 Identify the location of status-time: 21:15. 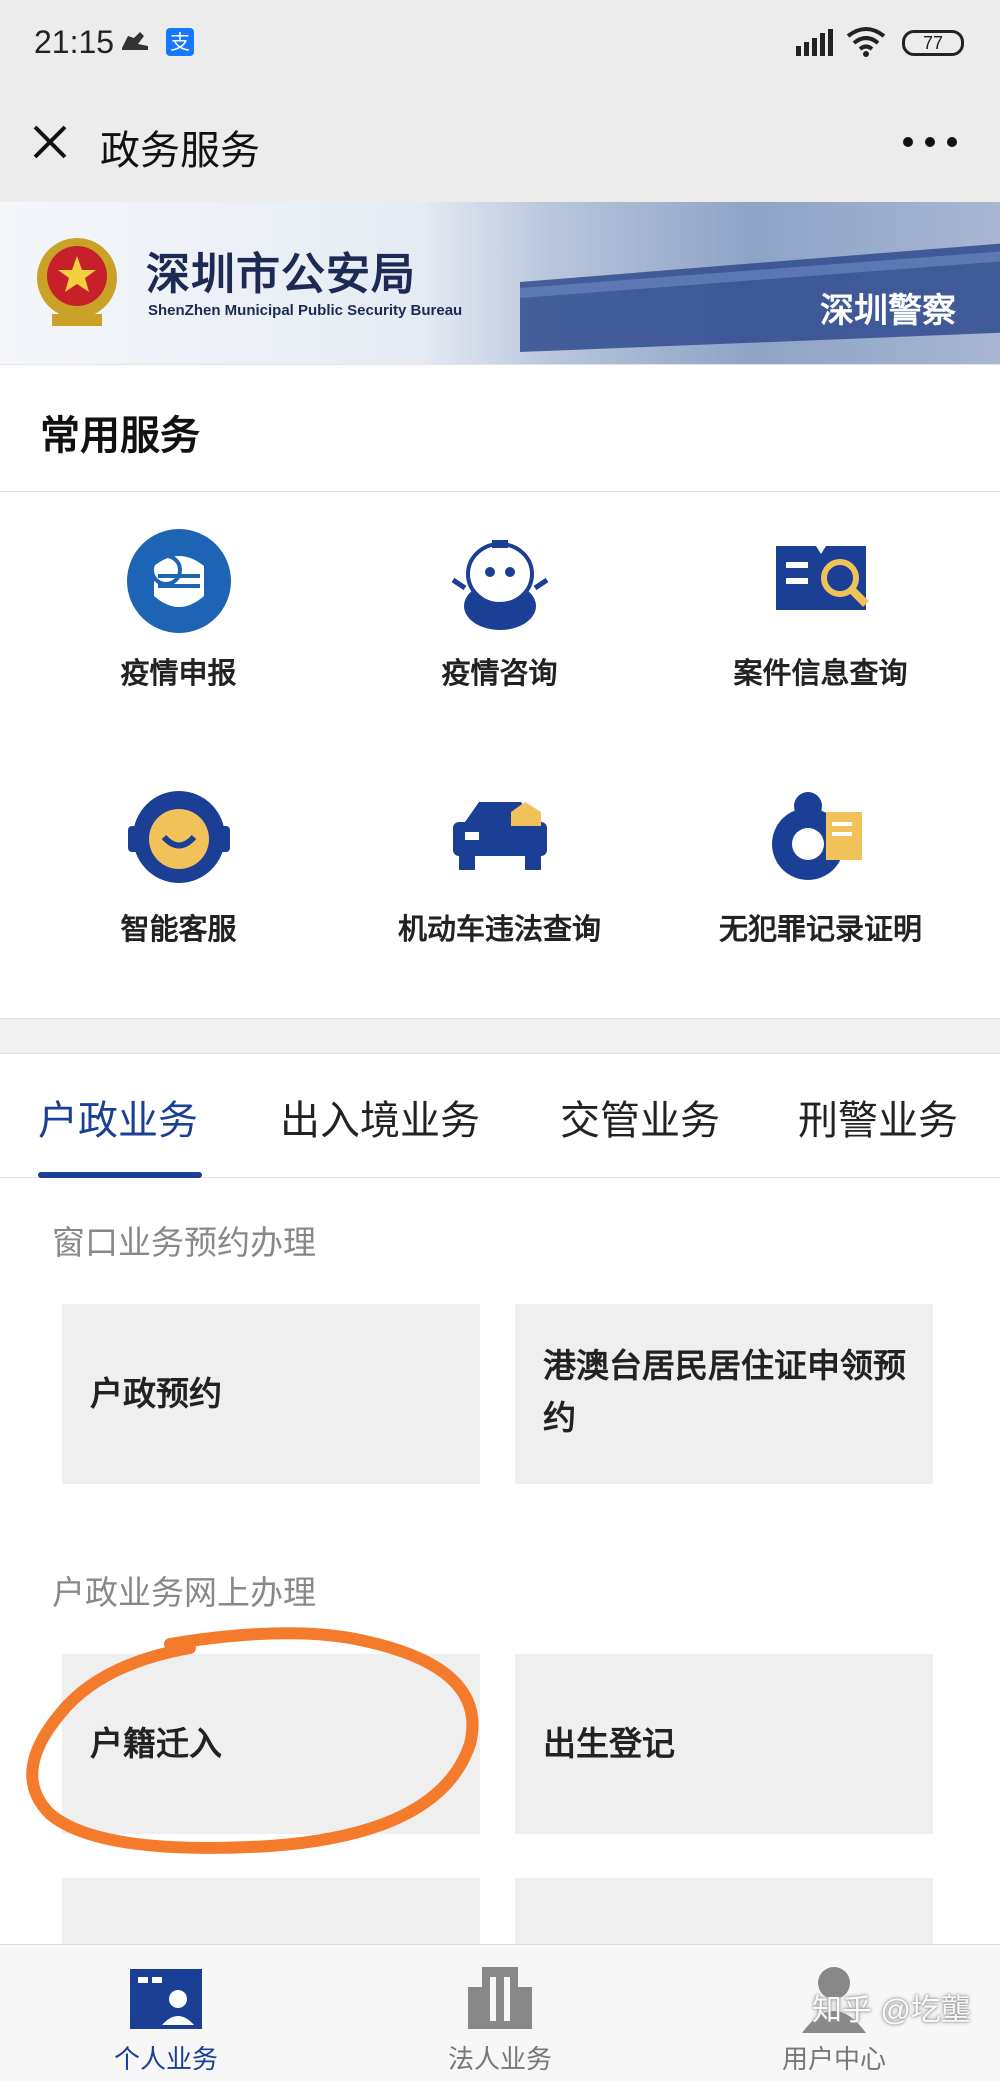
(74, 42).